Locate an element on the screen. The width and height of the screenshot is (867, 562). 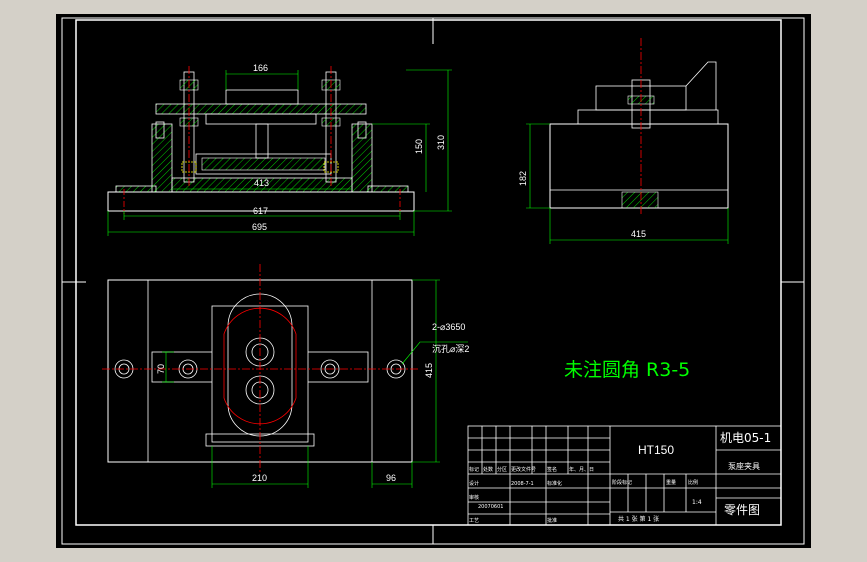
wall-left is located at coordinates (162, 158).